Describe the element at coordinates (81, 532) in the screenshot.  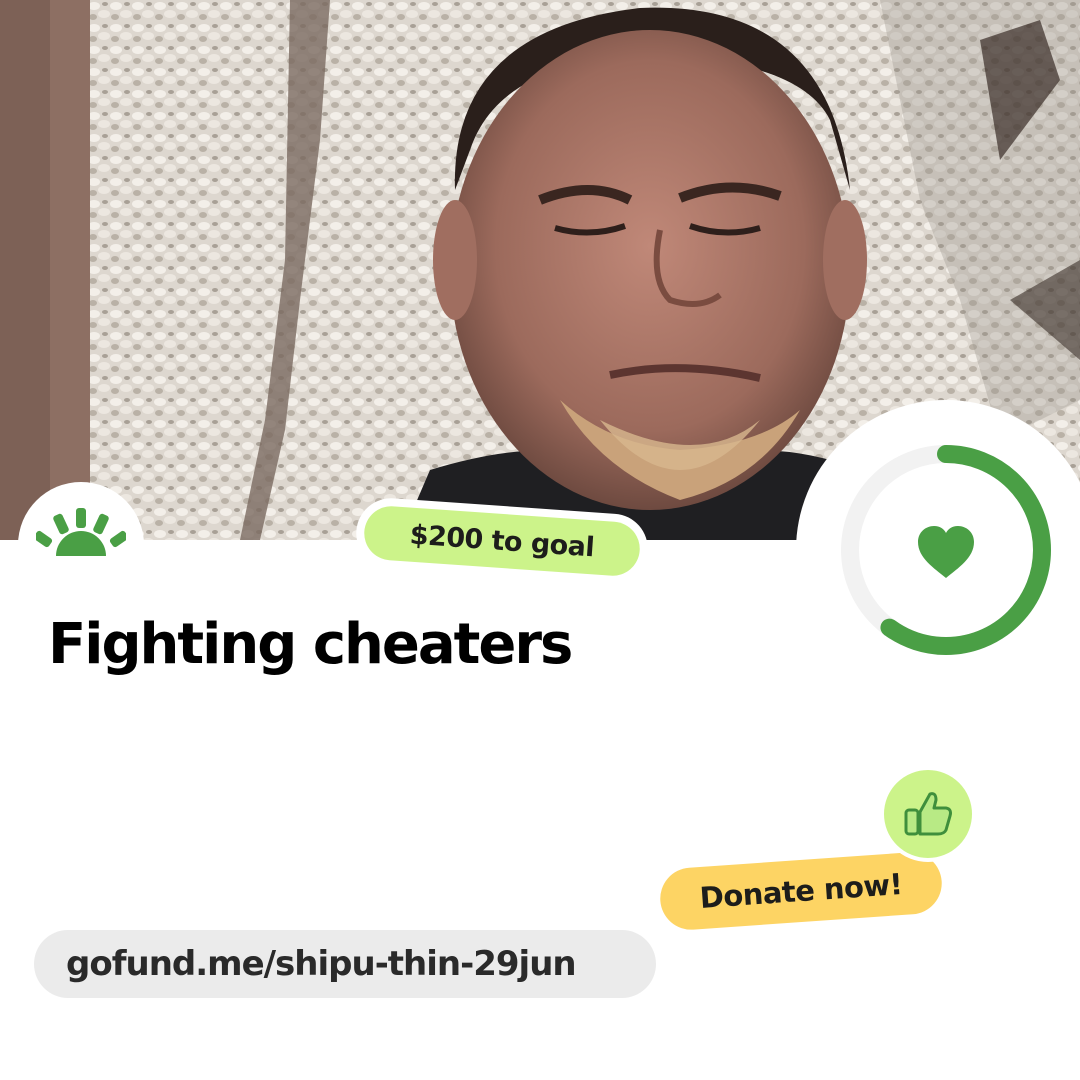
I see `gofundme-sunrise-logo-icon` at that location.